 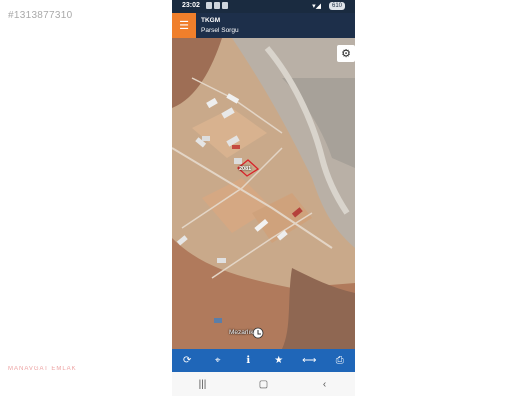 I want to click on settings-button: ⚙, so click(x=346, y=53).